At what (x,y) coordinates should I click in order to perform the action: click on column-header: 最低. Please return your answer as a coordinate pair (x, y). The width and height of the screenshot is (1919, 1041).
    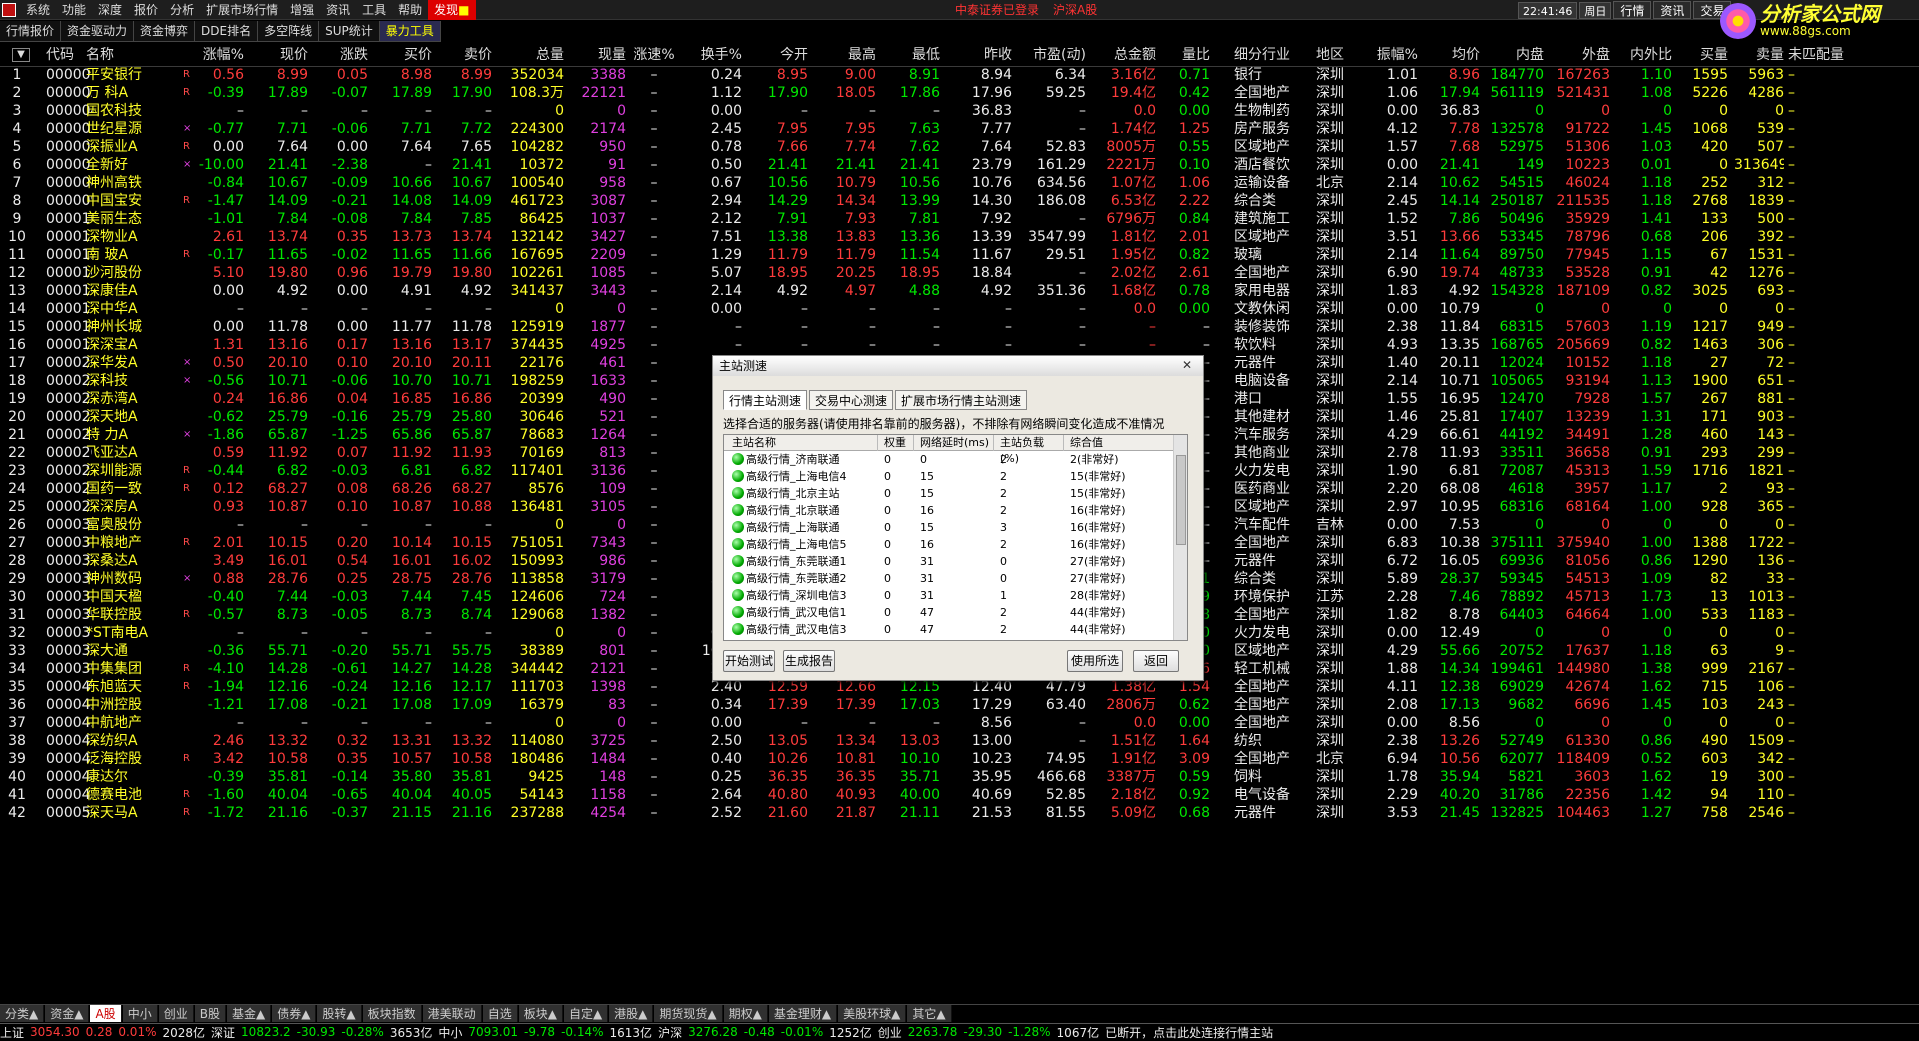
    Looking at the image, I should click on (908, 55).